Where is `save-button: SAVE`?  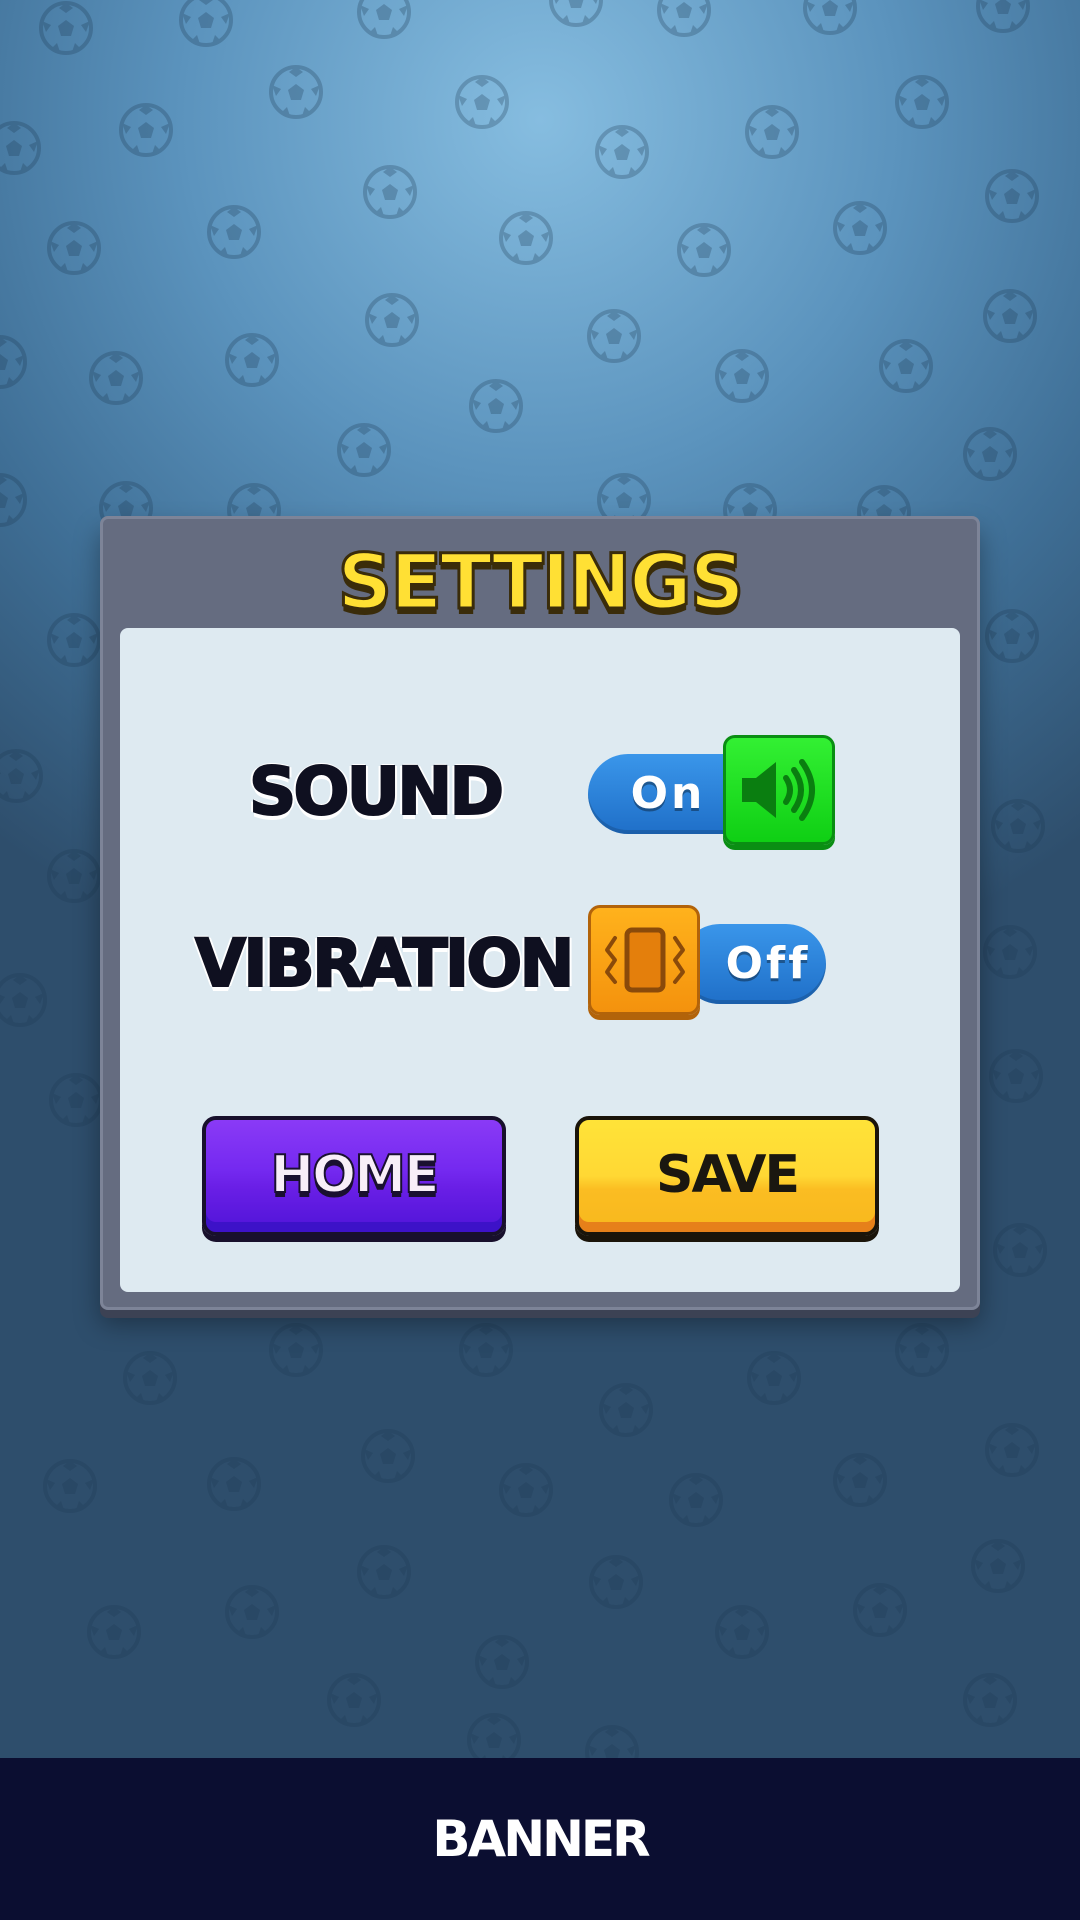 save-button: SAVE is located at coordinates (727, 1176).